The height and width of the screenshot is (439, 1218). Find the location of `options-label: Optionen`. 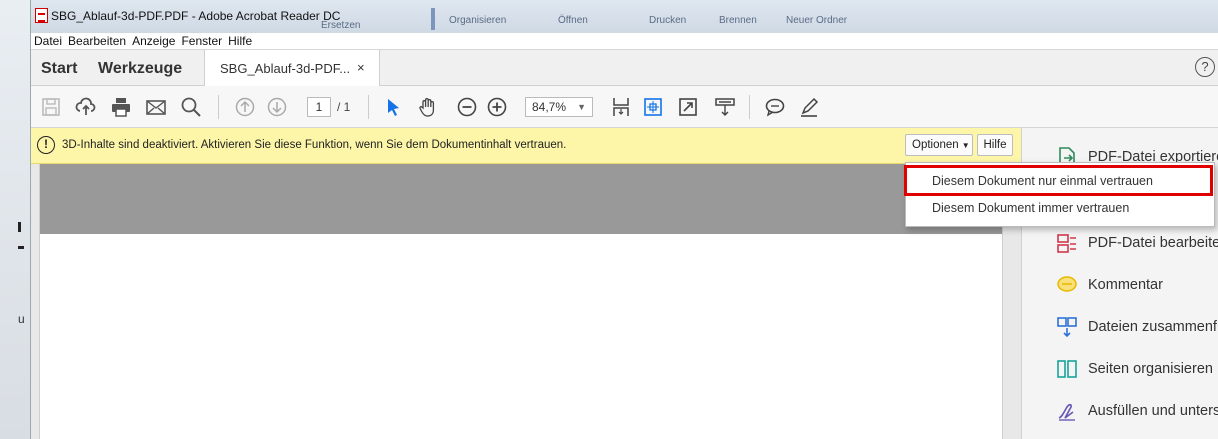

options-label: Optionen is located at coordinates (935, 145).